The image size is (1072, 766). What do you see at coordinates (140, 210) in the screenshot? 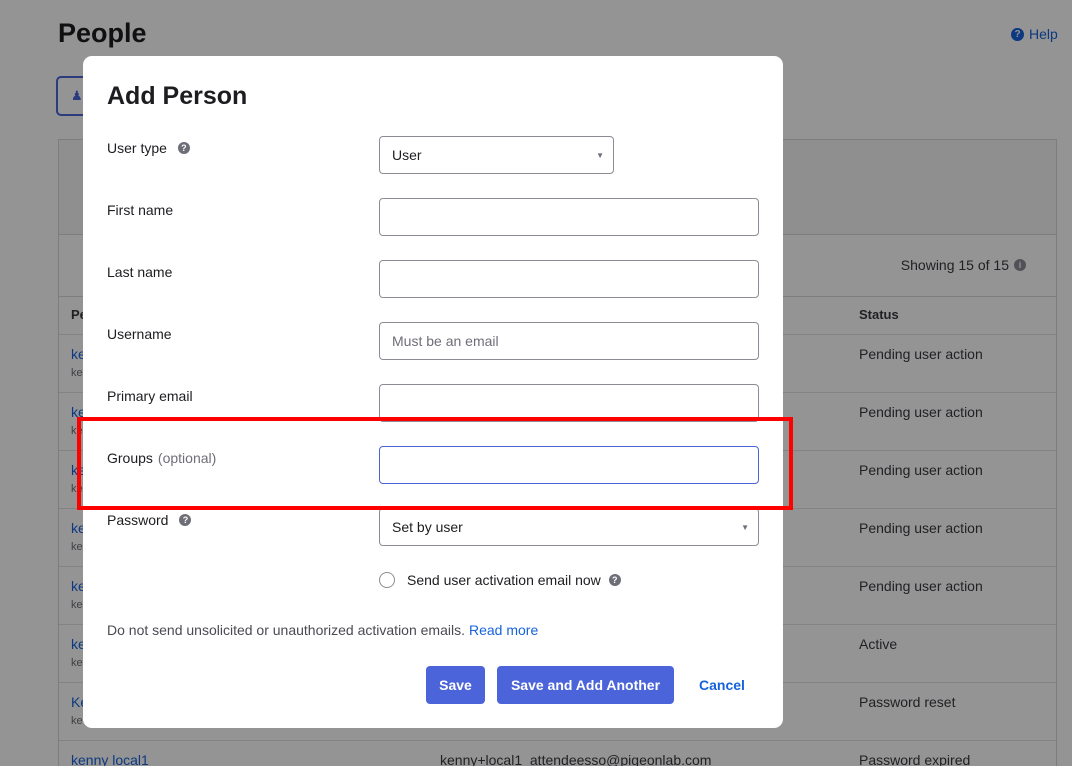
I see `first-name-label: First name` at bounding box center [140, 210].